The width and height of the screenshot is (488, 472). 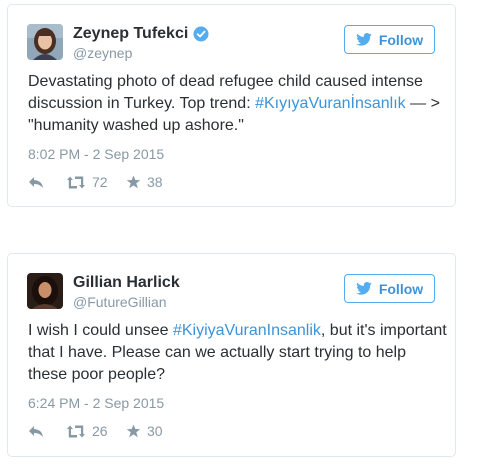 I want to click on favorite-count: 38, so click(x=155, y=182).